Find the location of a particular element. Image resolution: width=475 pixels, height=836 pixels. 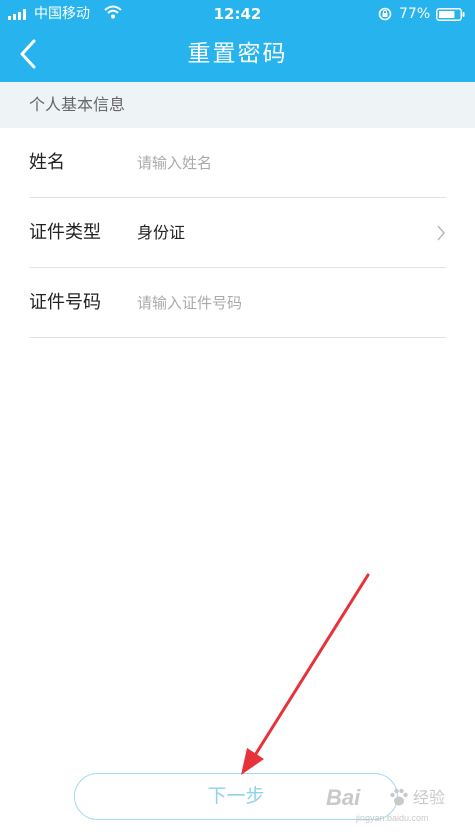

id-number-label: 证件号码 is located at coordinates (65, 302).